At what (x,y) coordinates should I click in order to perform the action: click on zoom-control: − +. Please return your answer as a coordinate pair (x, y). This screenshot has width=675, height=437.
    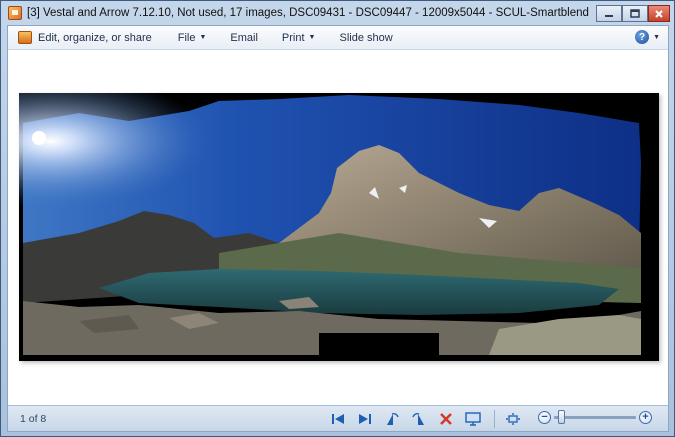
    Looking at the image, I should click on (595, 417).